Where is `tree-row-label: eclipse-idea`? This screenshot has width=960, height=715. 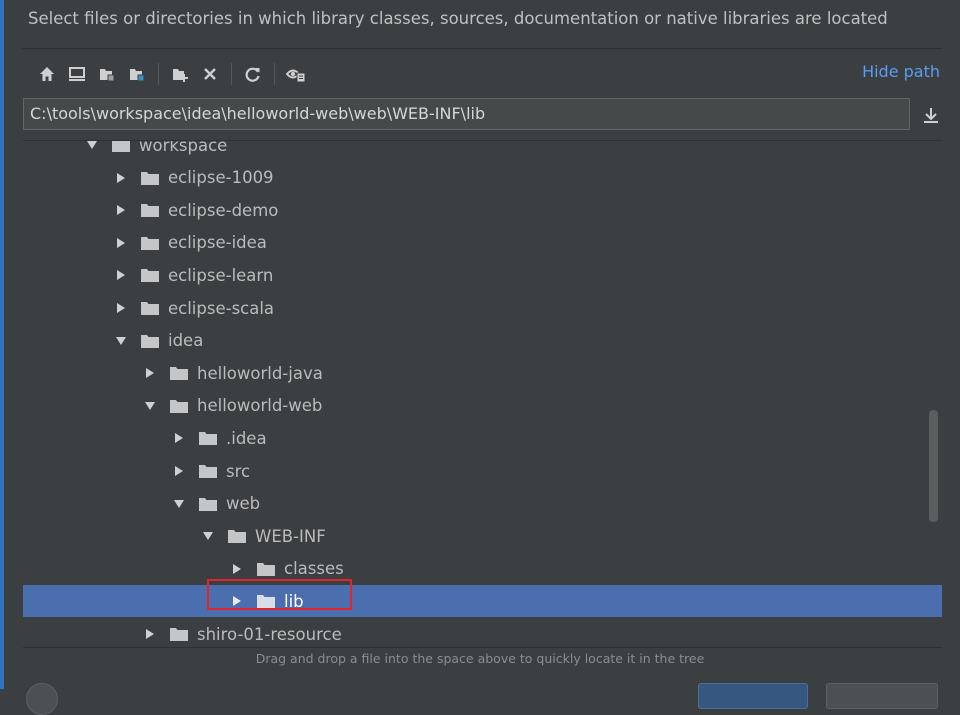
tree-row-label: eclipse-idea is located at coordinates (217, 243).